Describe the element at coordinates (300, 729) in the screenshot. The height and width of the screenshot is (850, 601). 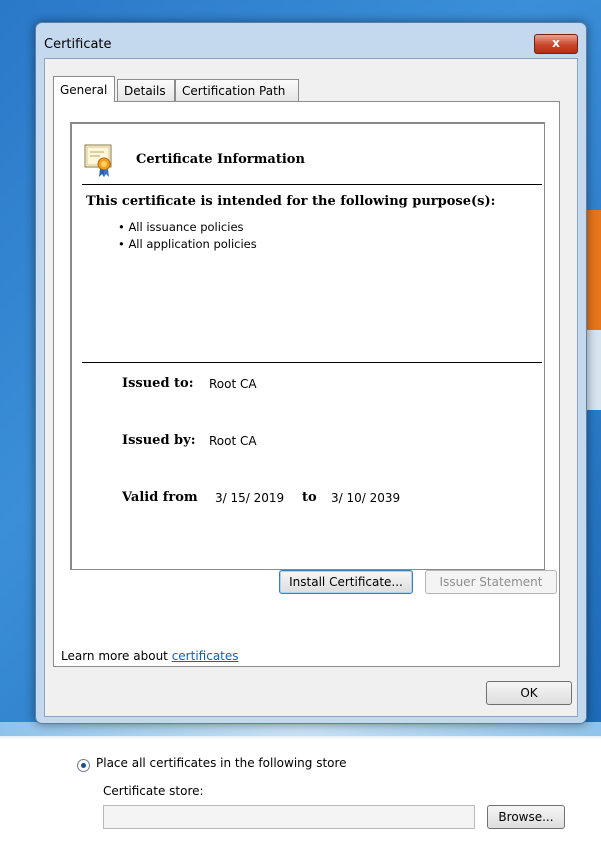
I see `desktop-light-strip` at that location.